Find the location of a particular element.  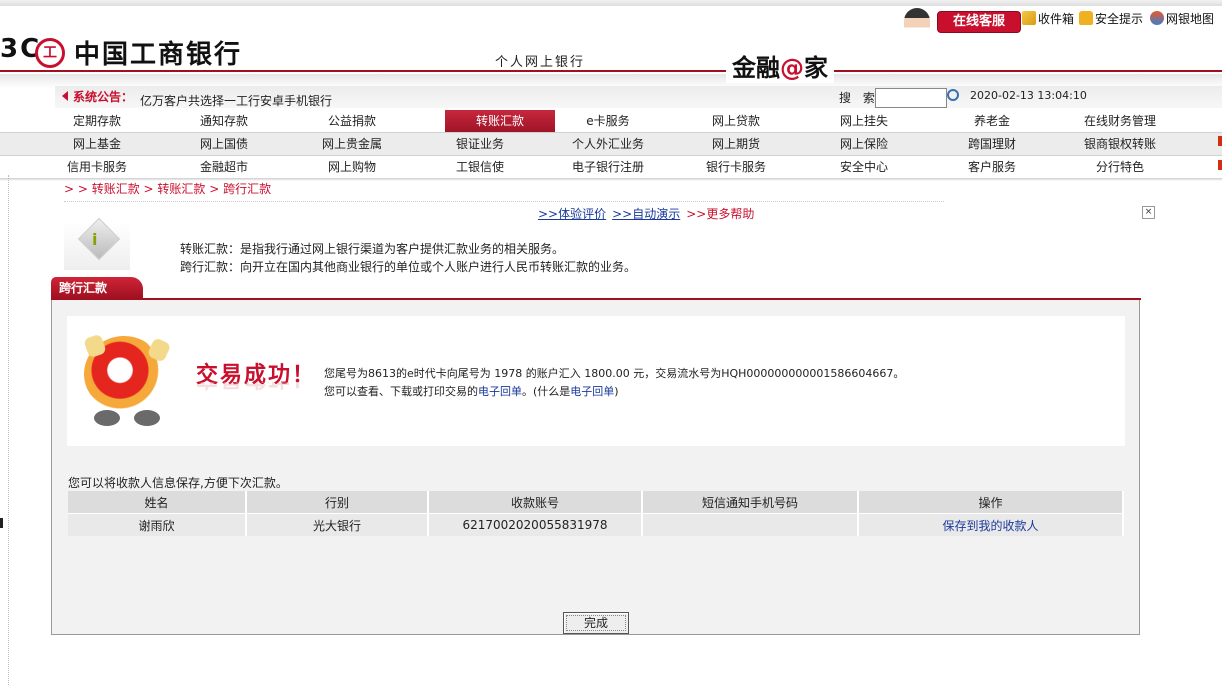

site-map-link: 网银地图 is located at coordinates (1182, 18).